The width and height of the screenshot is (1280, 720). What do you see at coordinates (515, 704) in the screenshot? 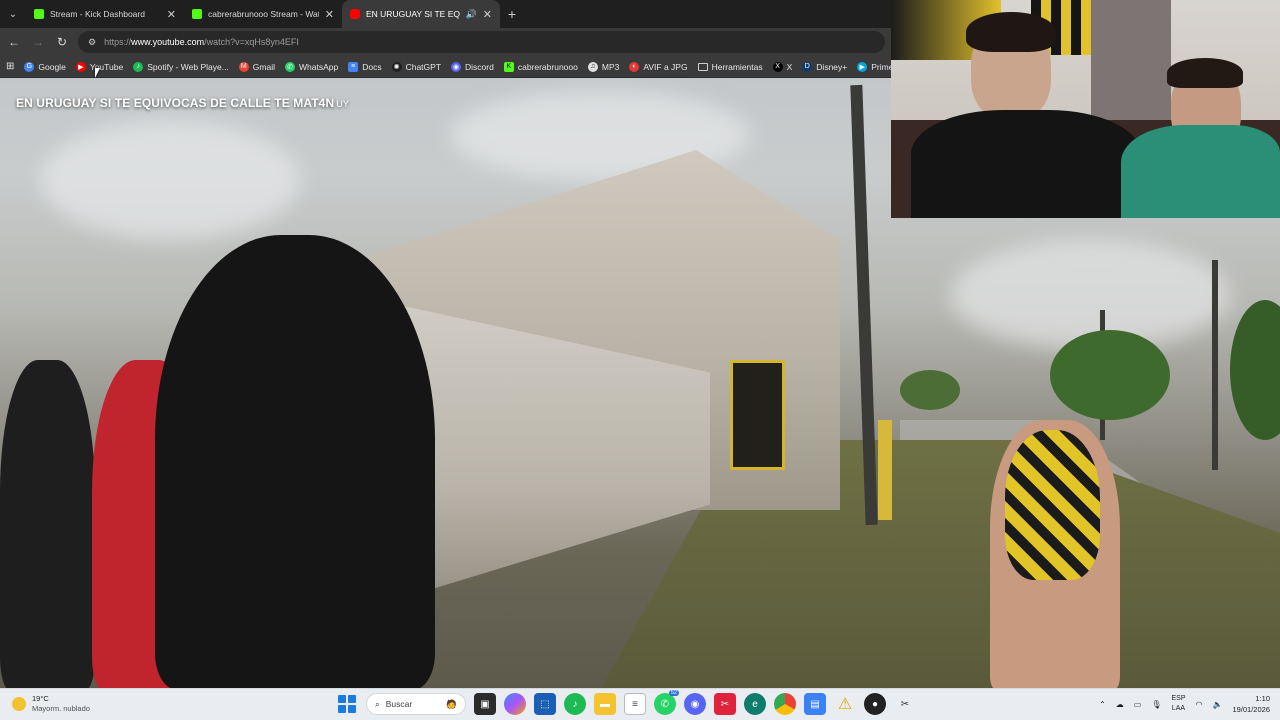
I see `copilot-icon` at bounding box center [515, 704].